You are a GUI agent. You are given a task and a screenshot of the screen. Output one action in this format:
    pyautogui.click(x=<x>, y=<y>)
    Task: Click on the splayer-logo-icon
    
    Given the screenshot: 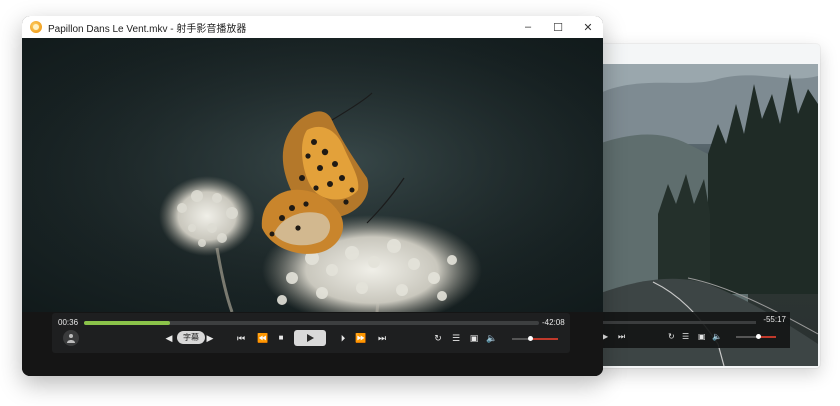 What is the action you would take?
    pyautogui.click(x=36, y=27)
    